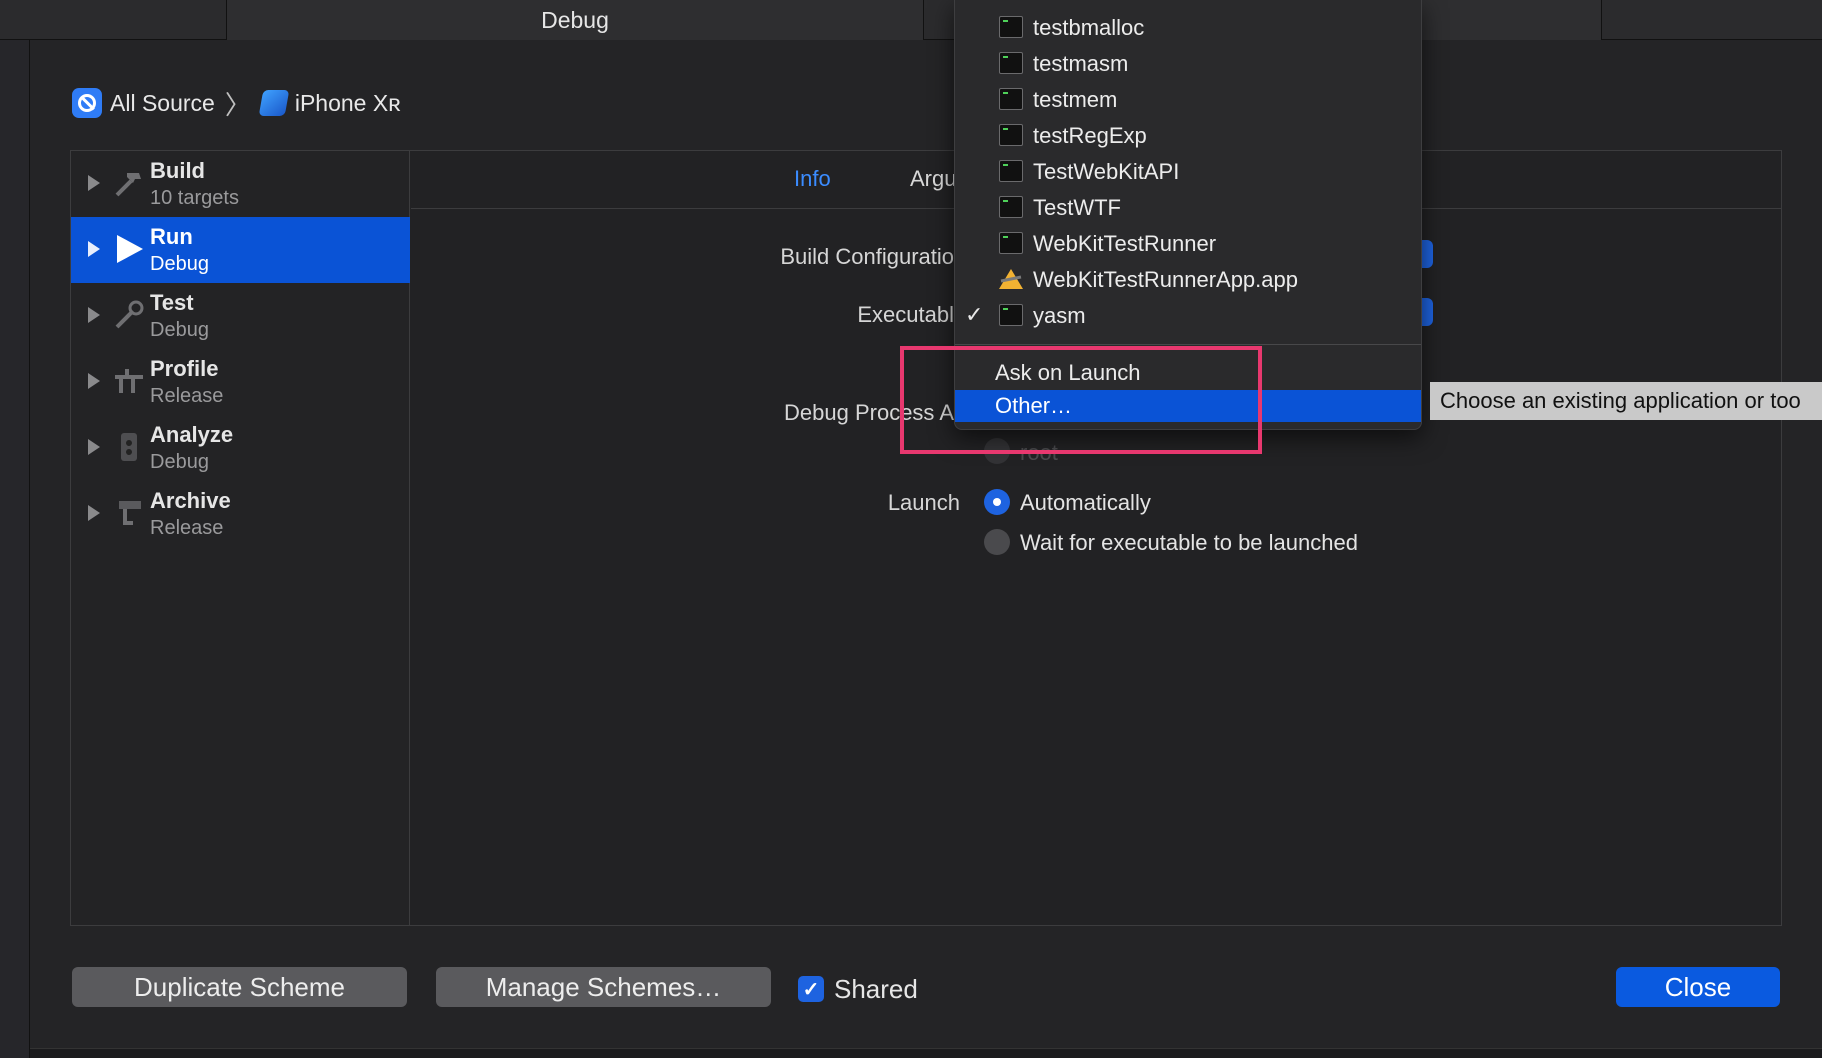 The height and width of the screenshot is (1058, 1822). I want to click on menu-item-webkittestrunnerapp: WebKitTestRunnerApp.app, so click(1188, 280).